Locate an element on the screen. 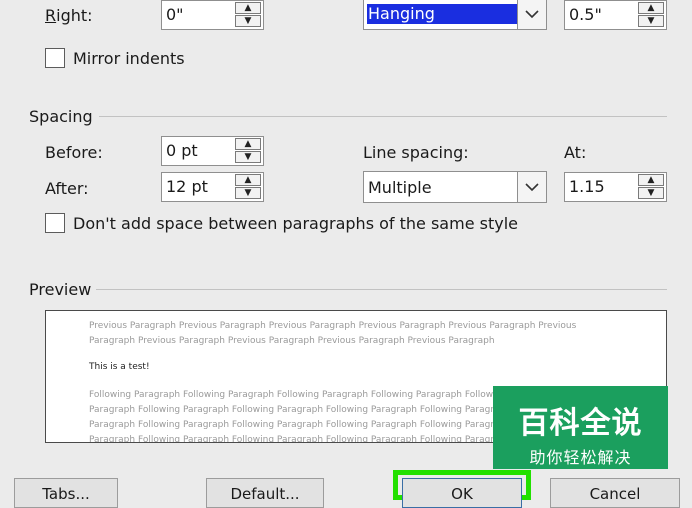  before-field: 0 pt ▲ ▼ is located at coordinates (212, 151).